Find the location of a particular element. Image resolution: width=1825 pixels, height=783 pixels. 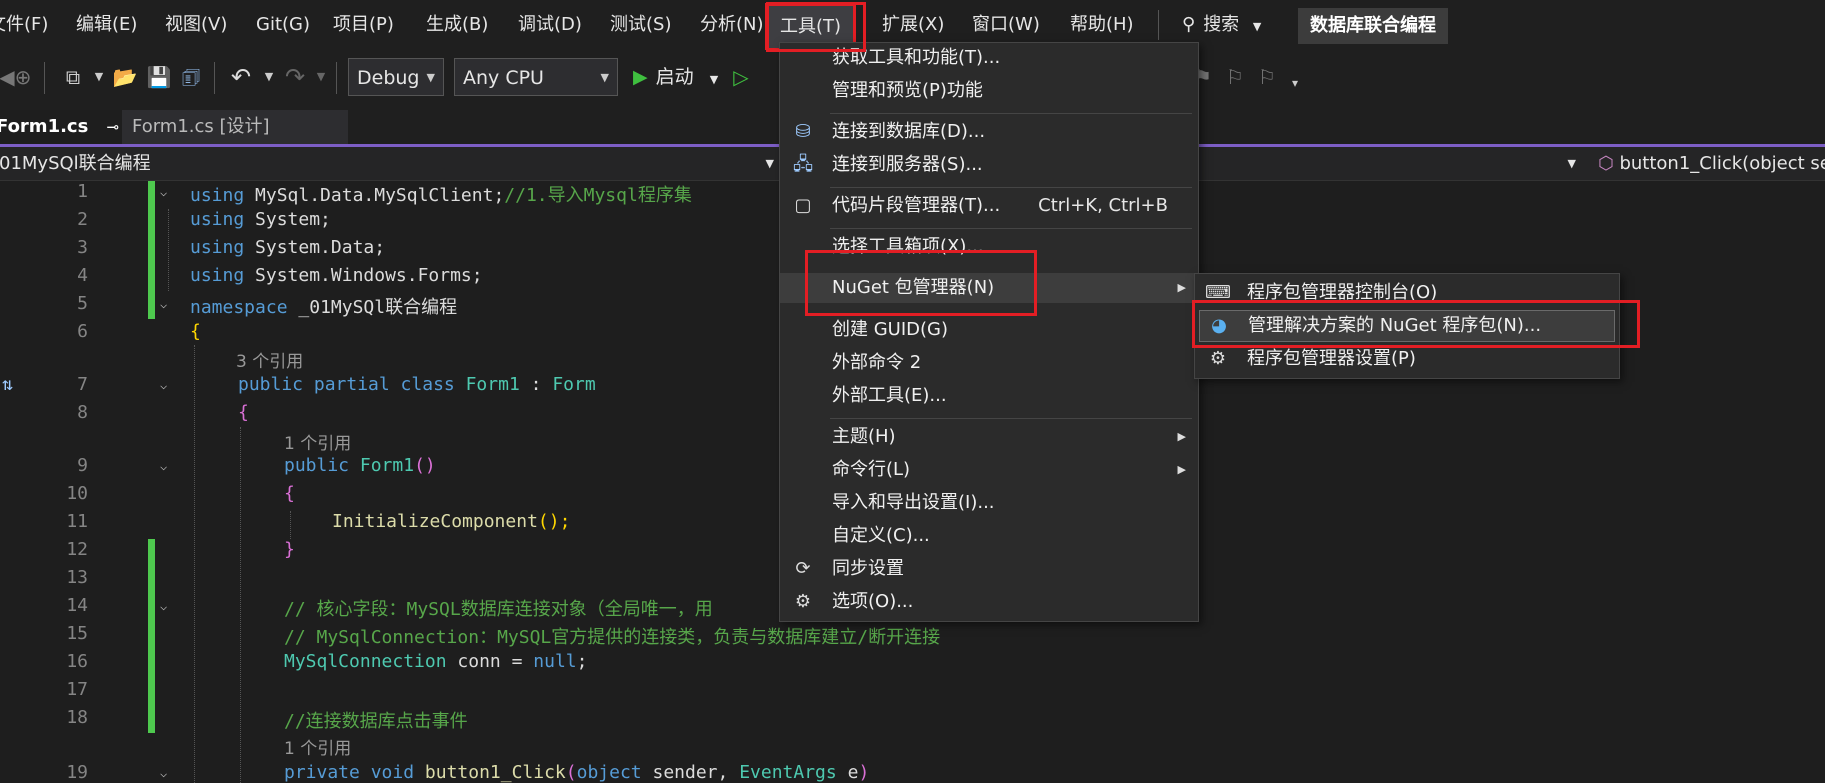

open-folder-icon: 📂 is located at coordinates (125, 77).